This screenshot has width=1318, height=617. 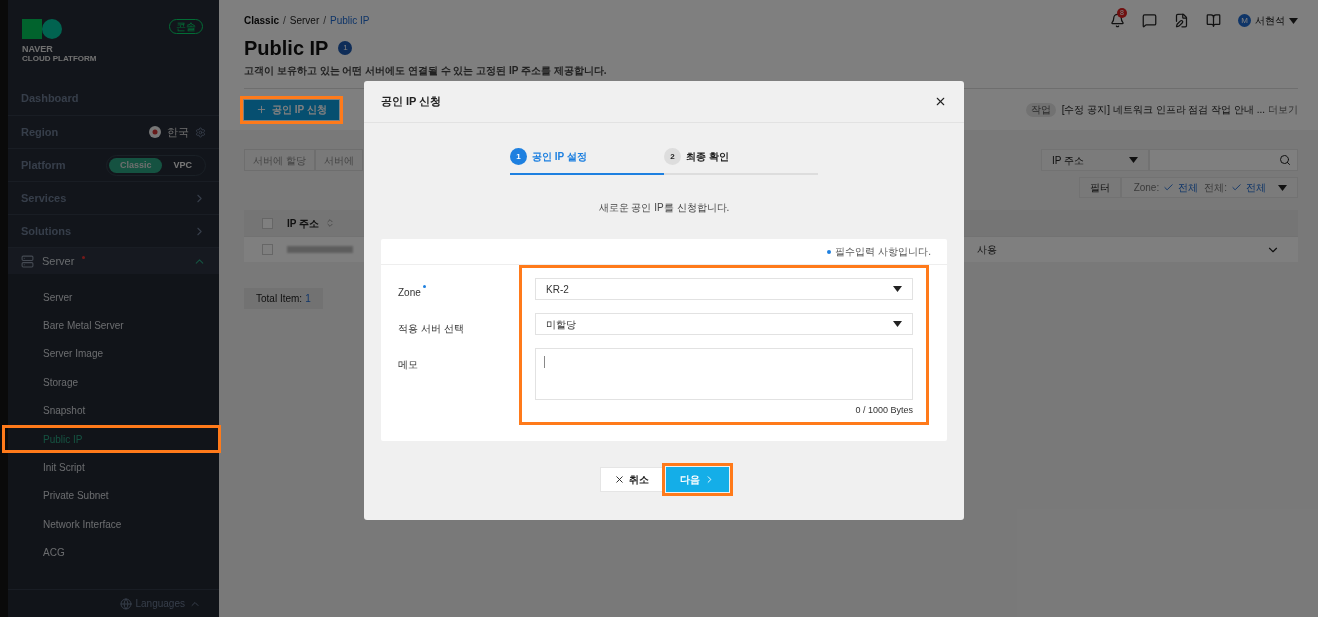 What do you see at coordinates (64, 411) in the screenshot?
I see `sidebar-subitem: Snapshot` at bounding box center [64, 411].